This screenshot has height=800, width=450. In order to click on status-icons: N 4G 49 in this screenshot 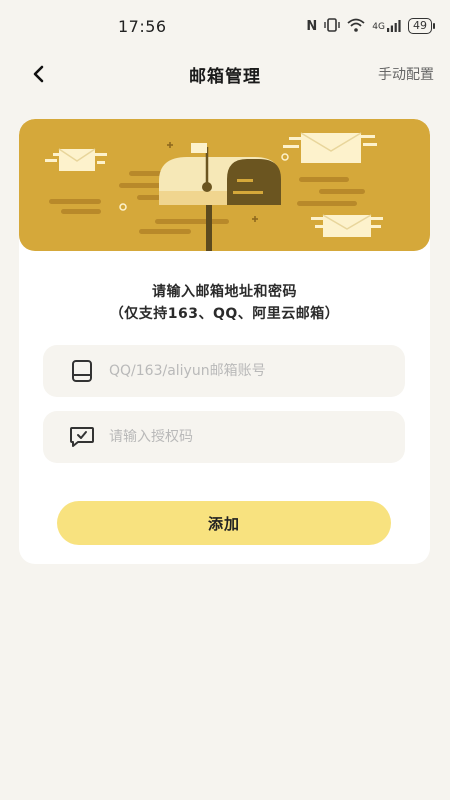, I will do `click(370, 26)`.